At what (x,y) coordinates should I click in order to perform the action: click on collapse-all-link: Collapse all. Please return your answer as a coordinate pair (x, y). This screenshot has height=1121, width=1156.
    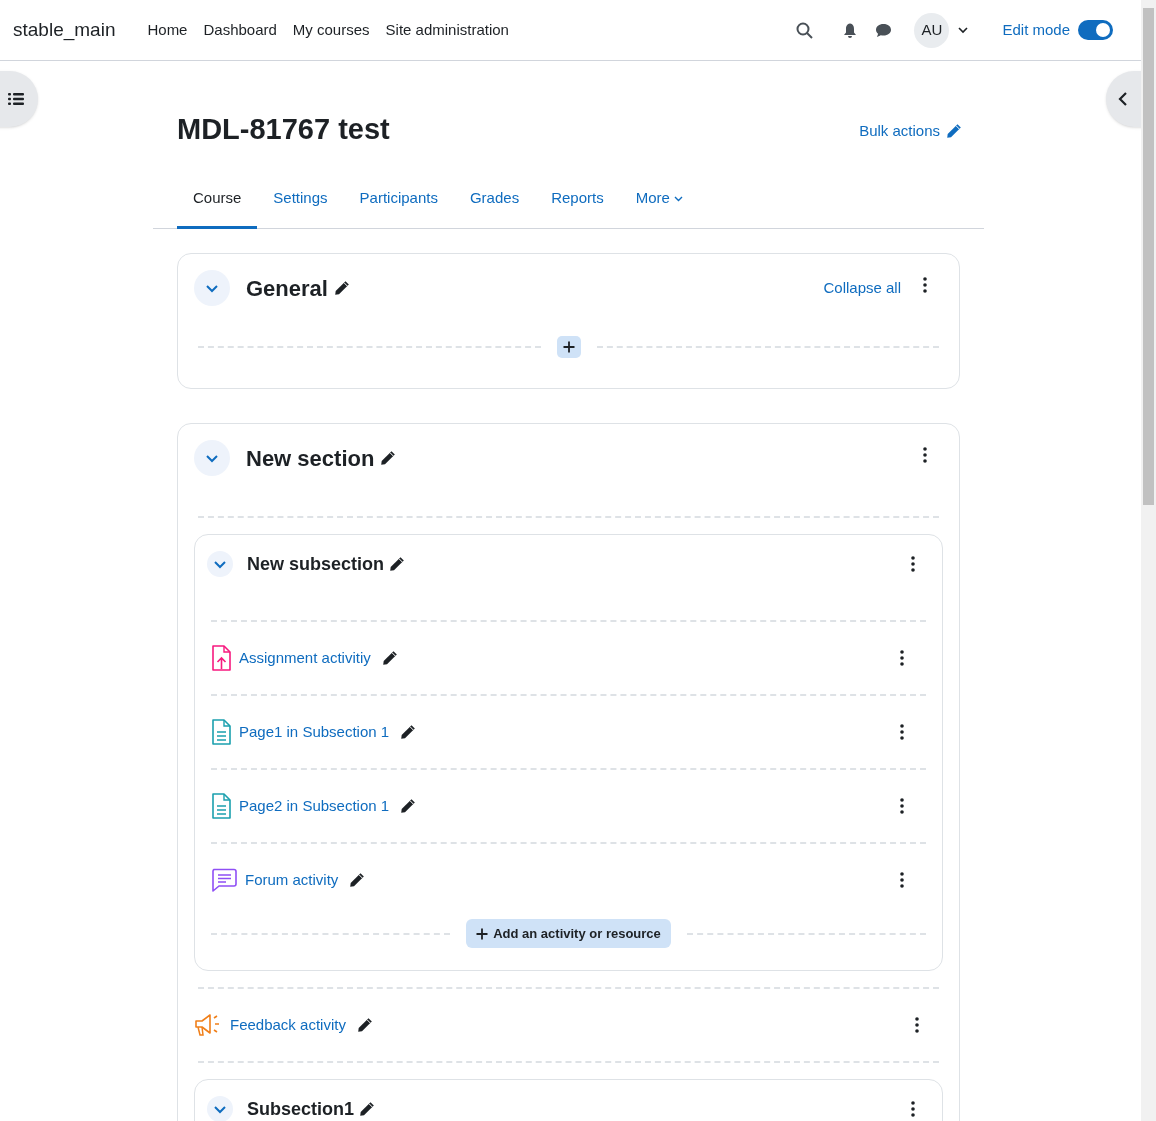
    Looking at the image, I should click on (862, 288).